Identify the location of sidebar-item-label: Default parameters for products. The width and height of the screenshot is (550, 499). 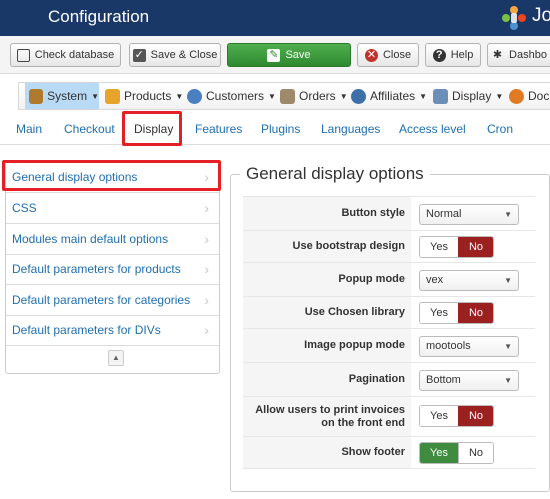
(96, 269).